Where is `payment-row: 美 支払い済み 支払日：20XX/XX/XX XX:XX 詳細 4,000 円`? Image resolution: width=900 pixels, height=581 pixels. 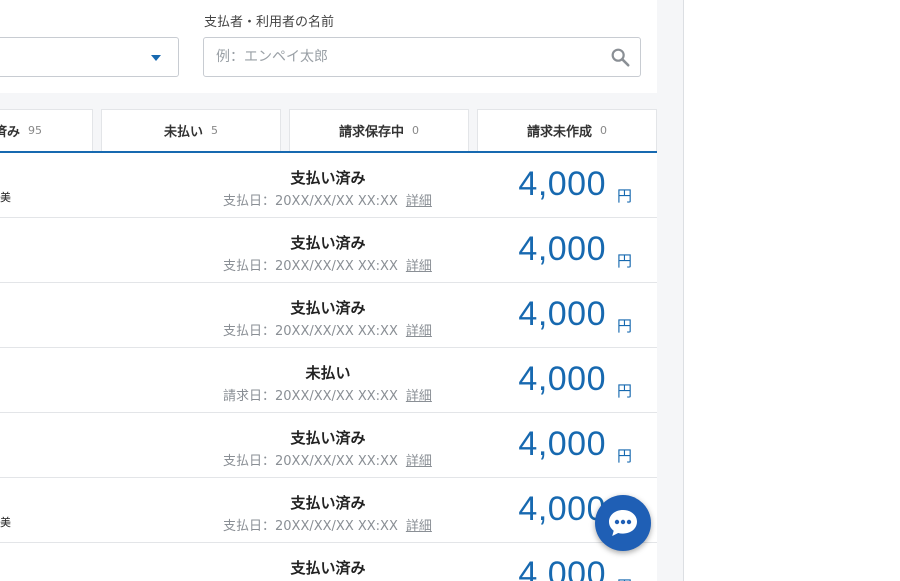 payment-row: 美 支払い済み 支払日：20XX/XX/XX XX:XX 詳細 4,000 円 is located at coordinates (328, 185).